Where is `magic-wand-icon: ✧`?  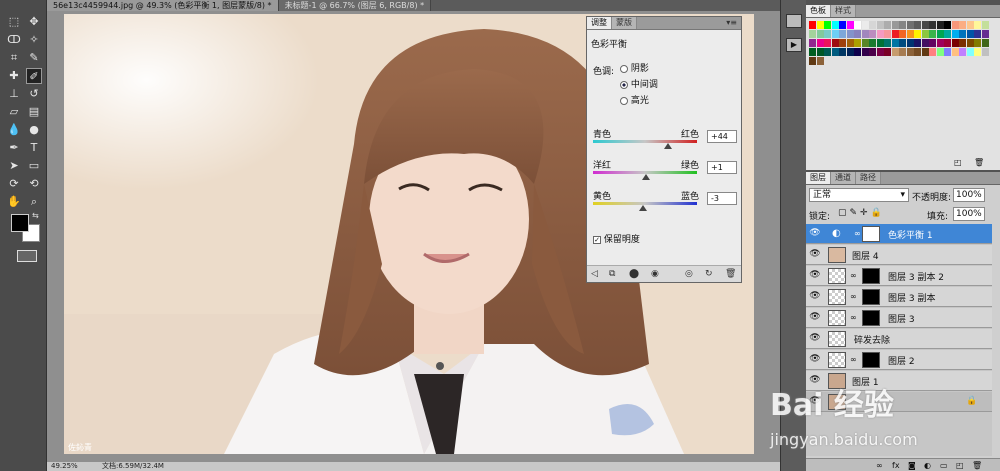
magic-wand-icon: ✧ is located at coordinates (34, 40).